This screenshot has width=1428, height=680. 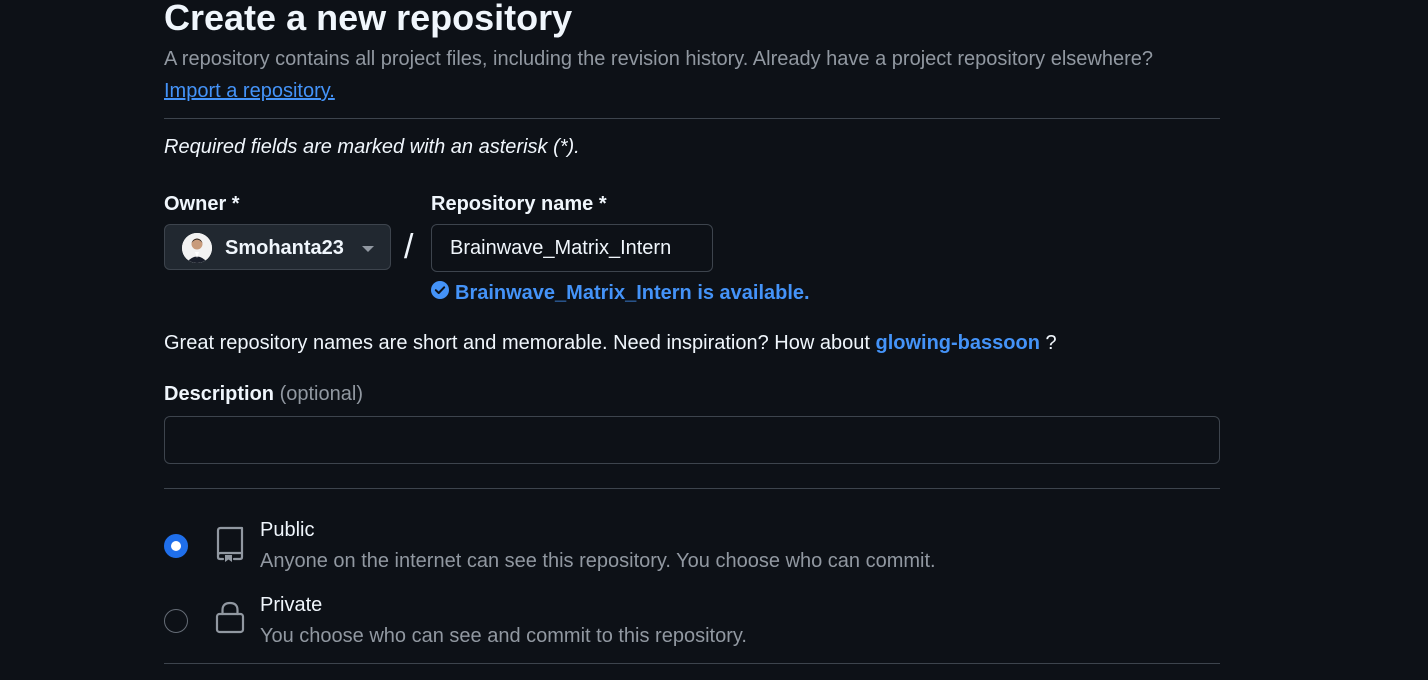 What do you see at coordinates (230, 544) in the screenshot?
I see `repo-icon` at bounding box center [230, 544].